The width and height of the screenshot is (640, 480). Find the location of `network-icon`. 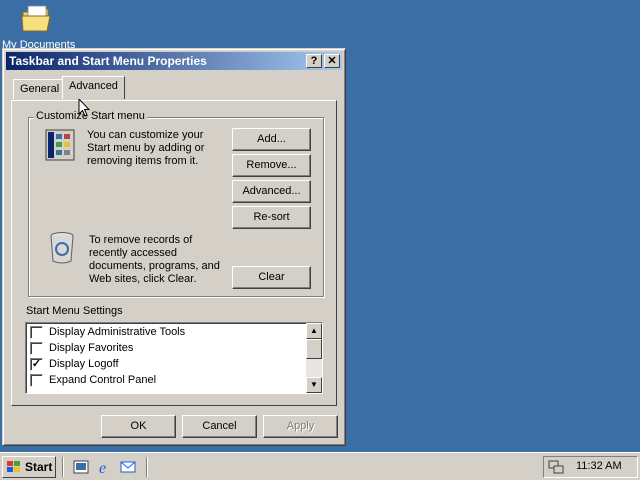

network-icon is located at coordinates (556, 467).